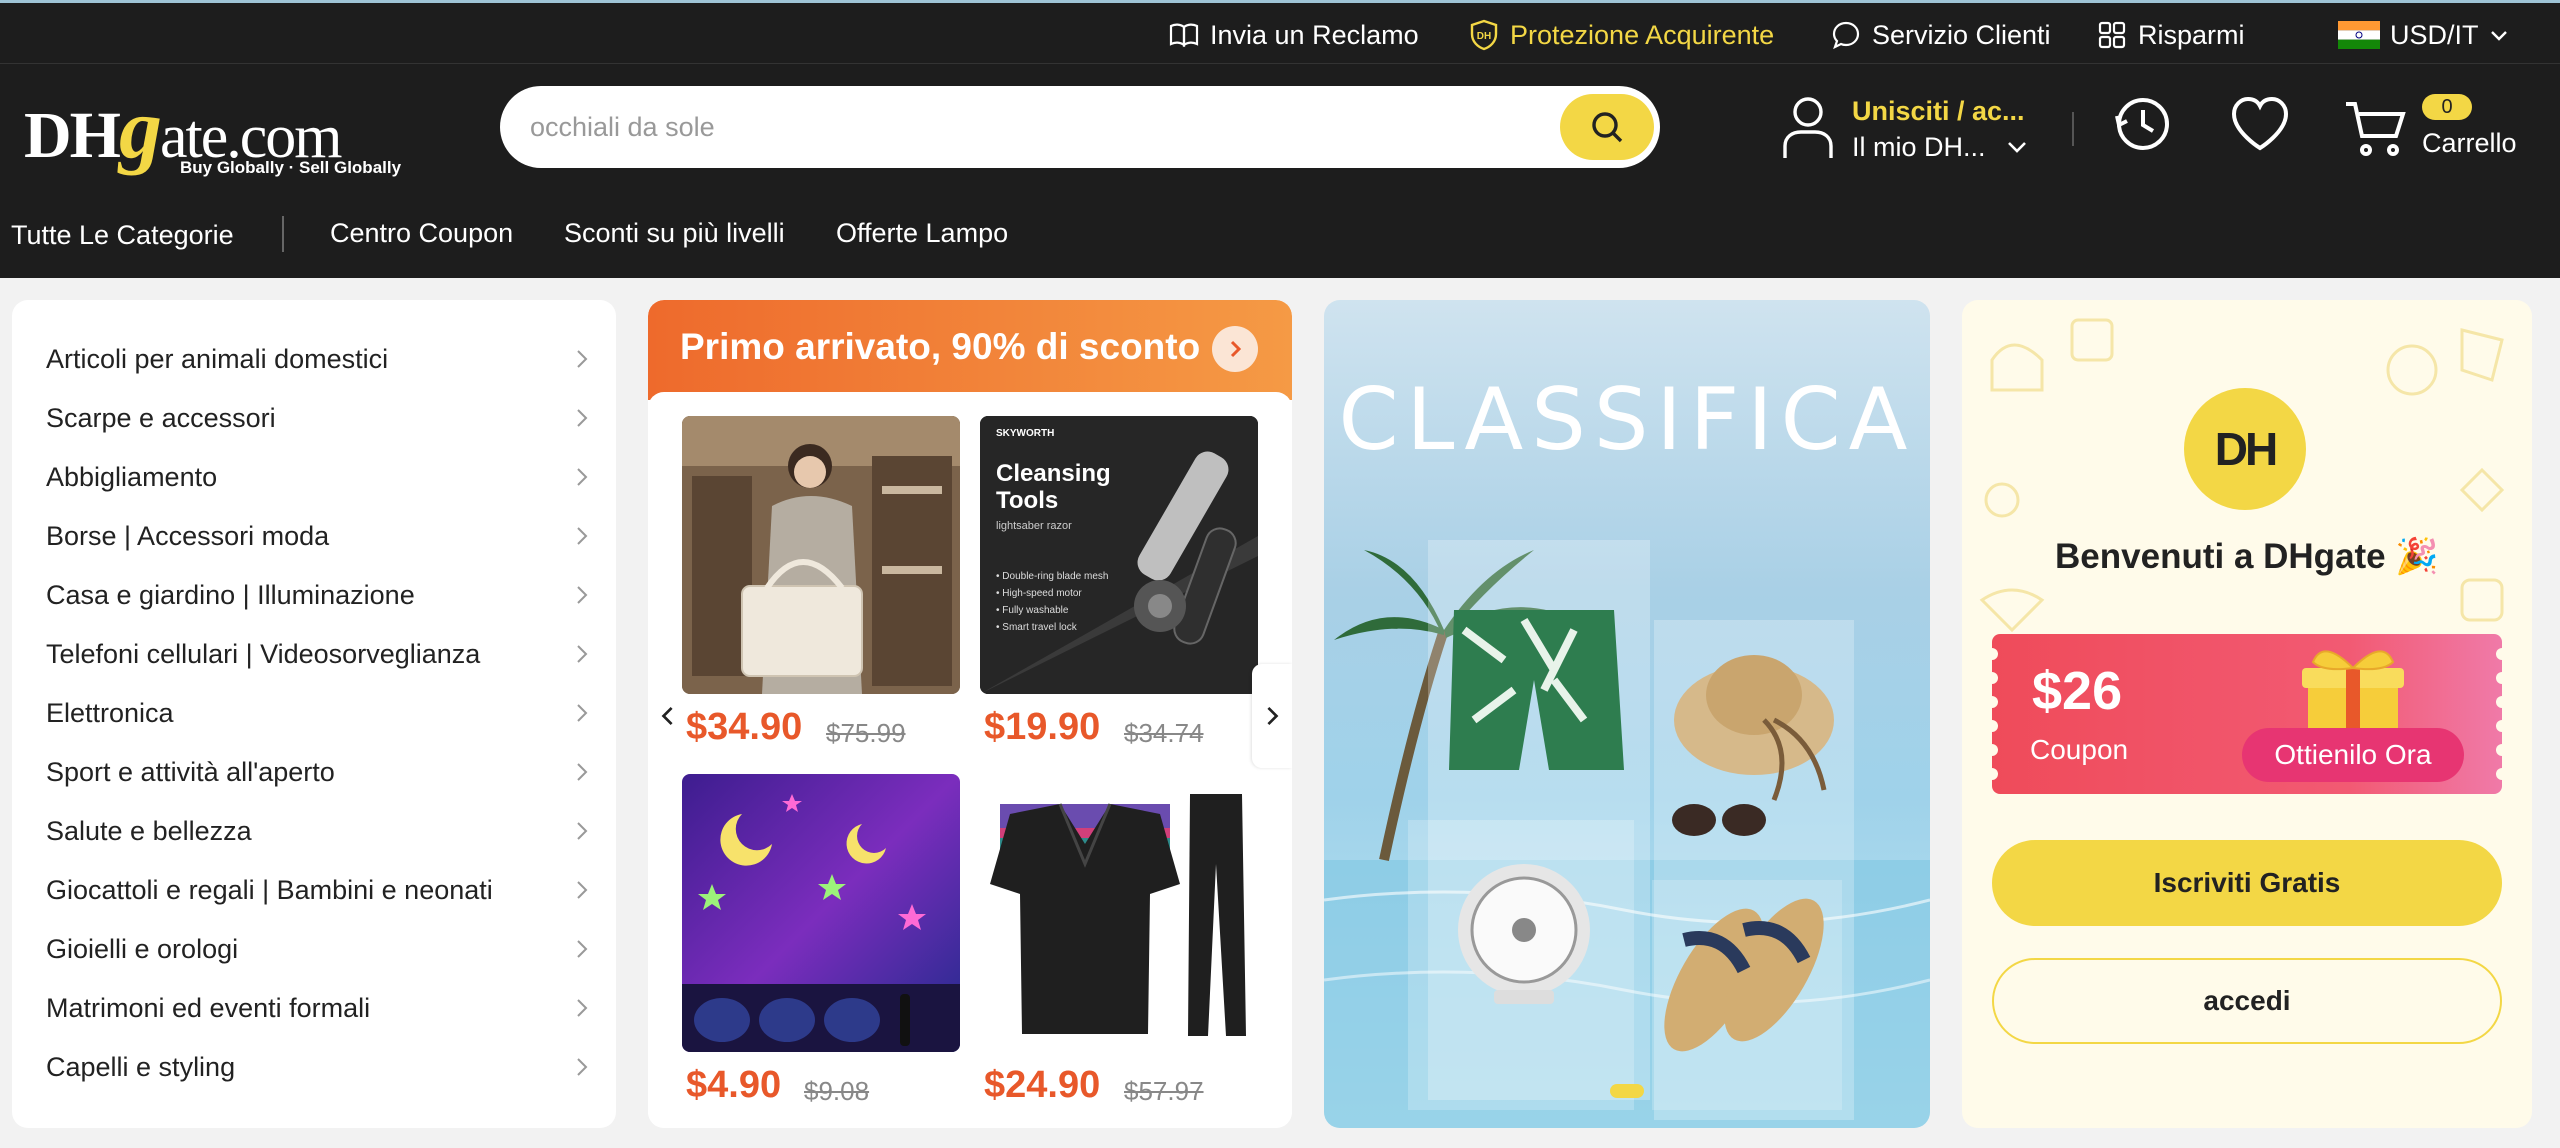 The width and height of the screenshot is (2560, 1148). Describe the element at coordinates (217, 359) in the screenshot. I see `category-label: Articoli per animali domestici` at that location.